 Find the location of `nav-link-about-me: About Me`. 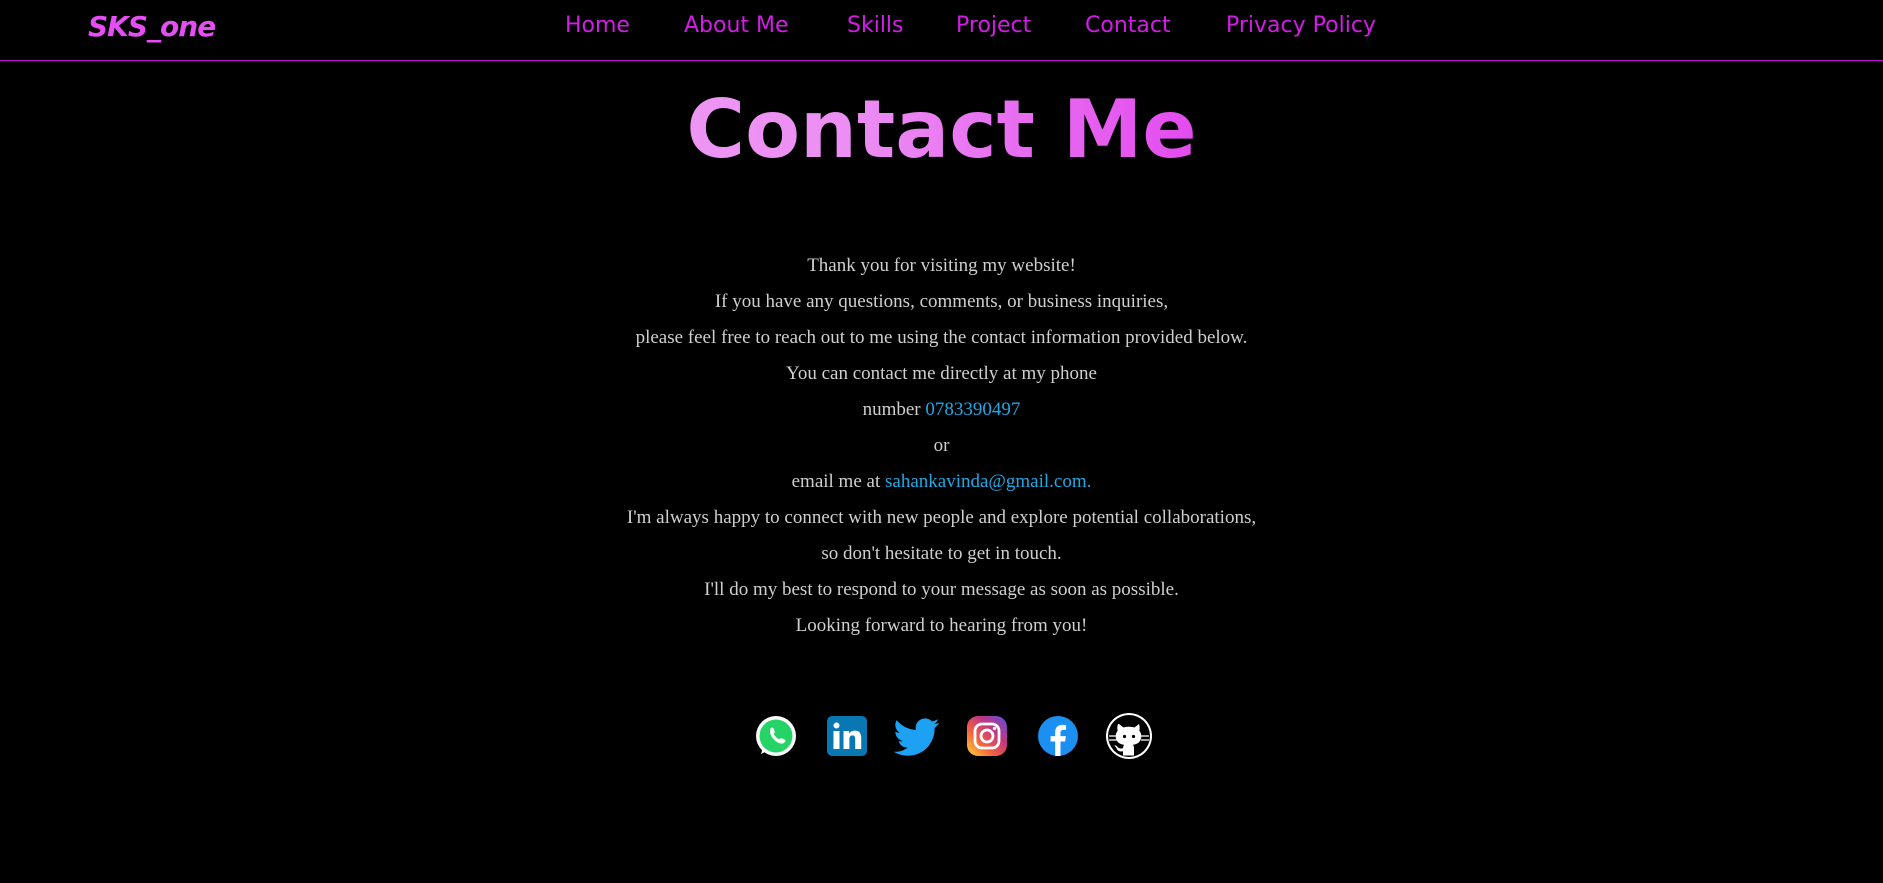

nav-link-about-me: About Me is located at coordinates (736, 25).